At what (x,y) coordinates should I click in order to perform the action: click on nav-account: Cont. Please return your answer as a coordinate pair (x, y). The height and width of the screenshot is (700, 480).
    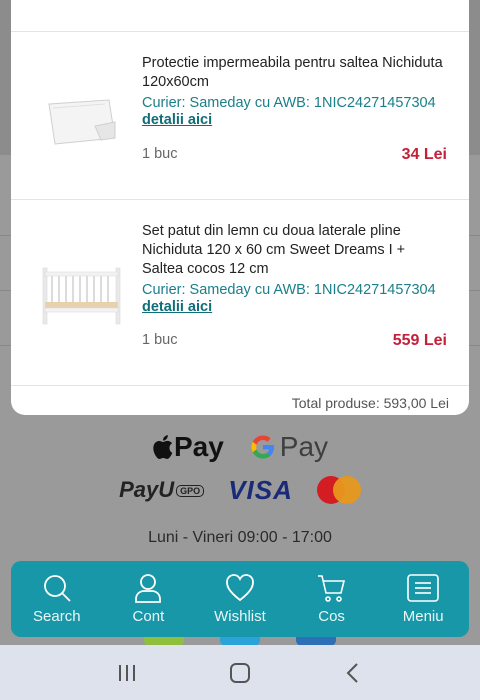
    Looking at the image, I should click on (149, 599).